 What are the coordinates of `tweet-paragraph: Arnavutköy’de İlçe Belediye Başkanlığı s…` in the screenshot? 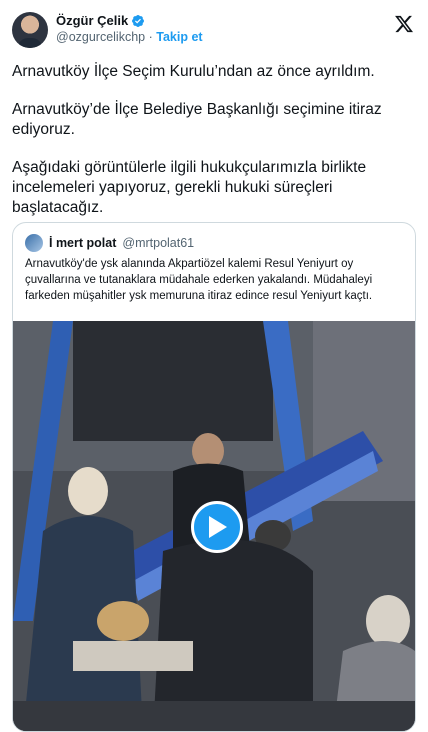 It's located at (197, 119).